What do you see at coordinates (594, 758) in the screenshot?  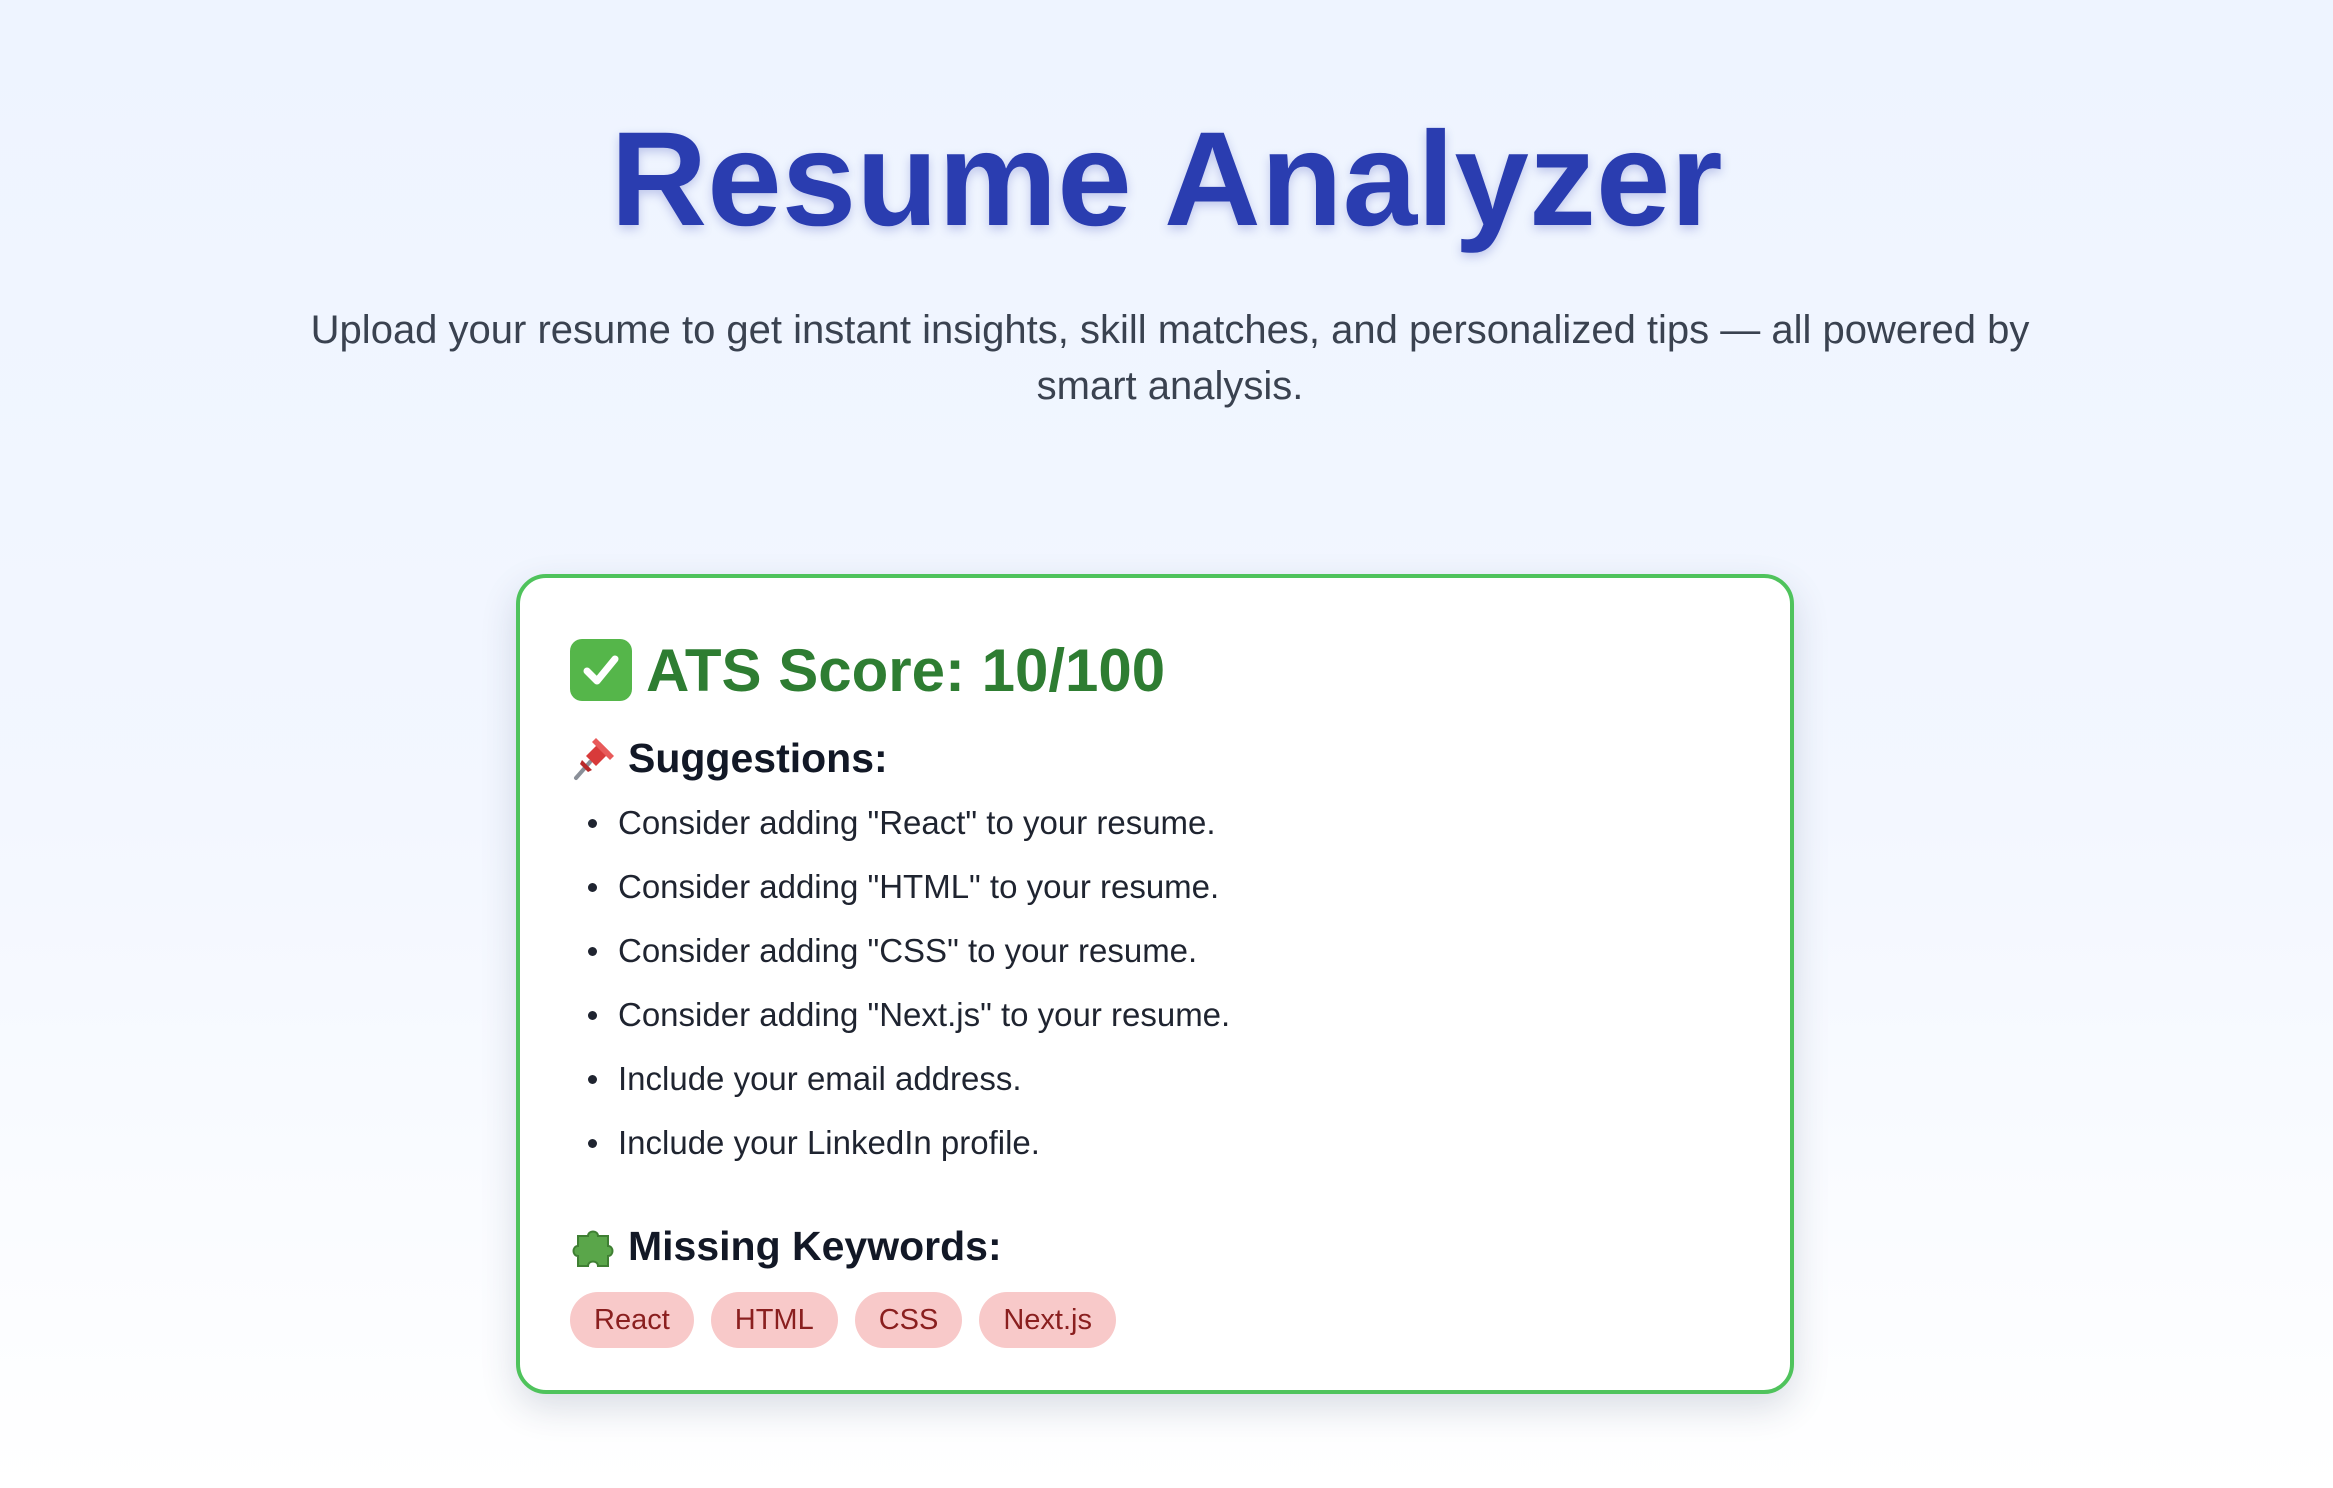 I see `pushpin-icon` at bounding box center [594, 758].